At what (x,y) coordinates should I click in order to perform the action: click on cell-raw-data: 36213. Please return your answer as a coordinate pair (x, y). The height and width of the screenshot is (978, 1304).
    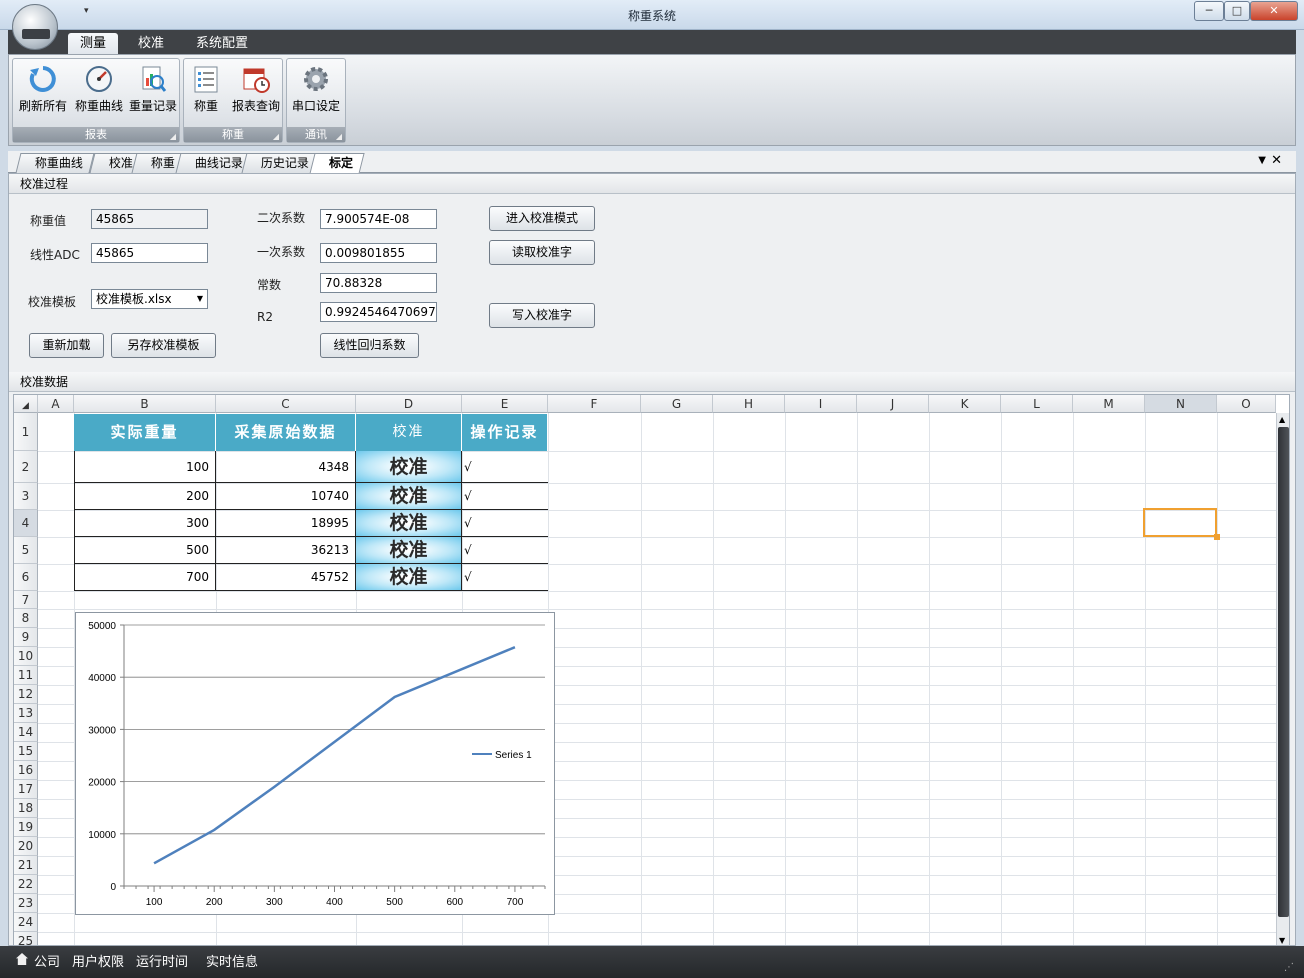
    Looking at the image, I should click on (286, 550).